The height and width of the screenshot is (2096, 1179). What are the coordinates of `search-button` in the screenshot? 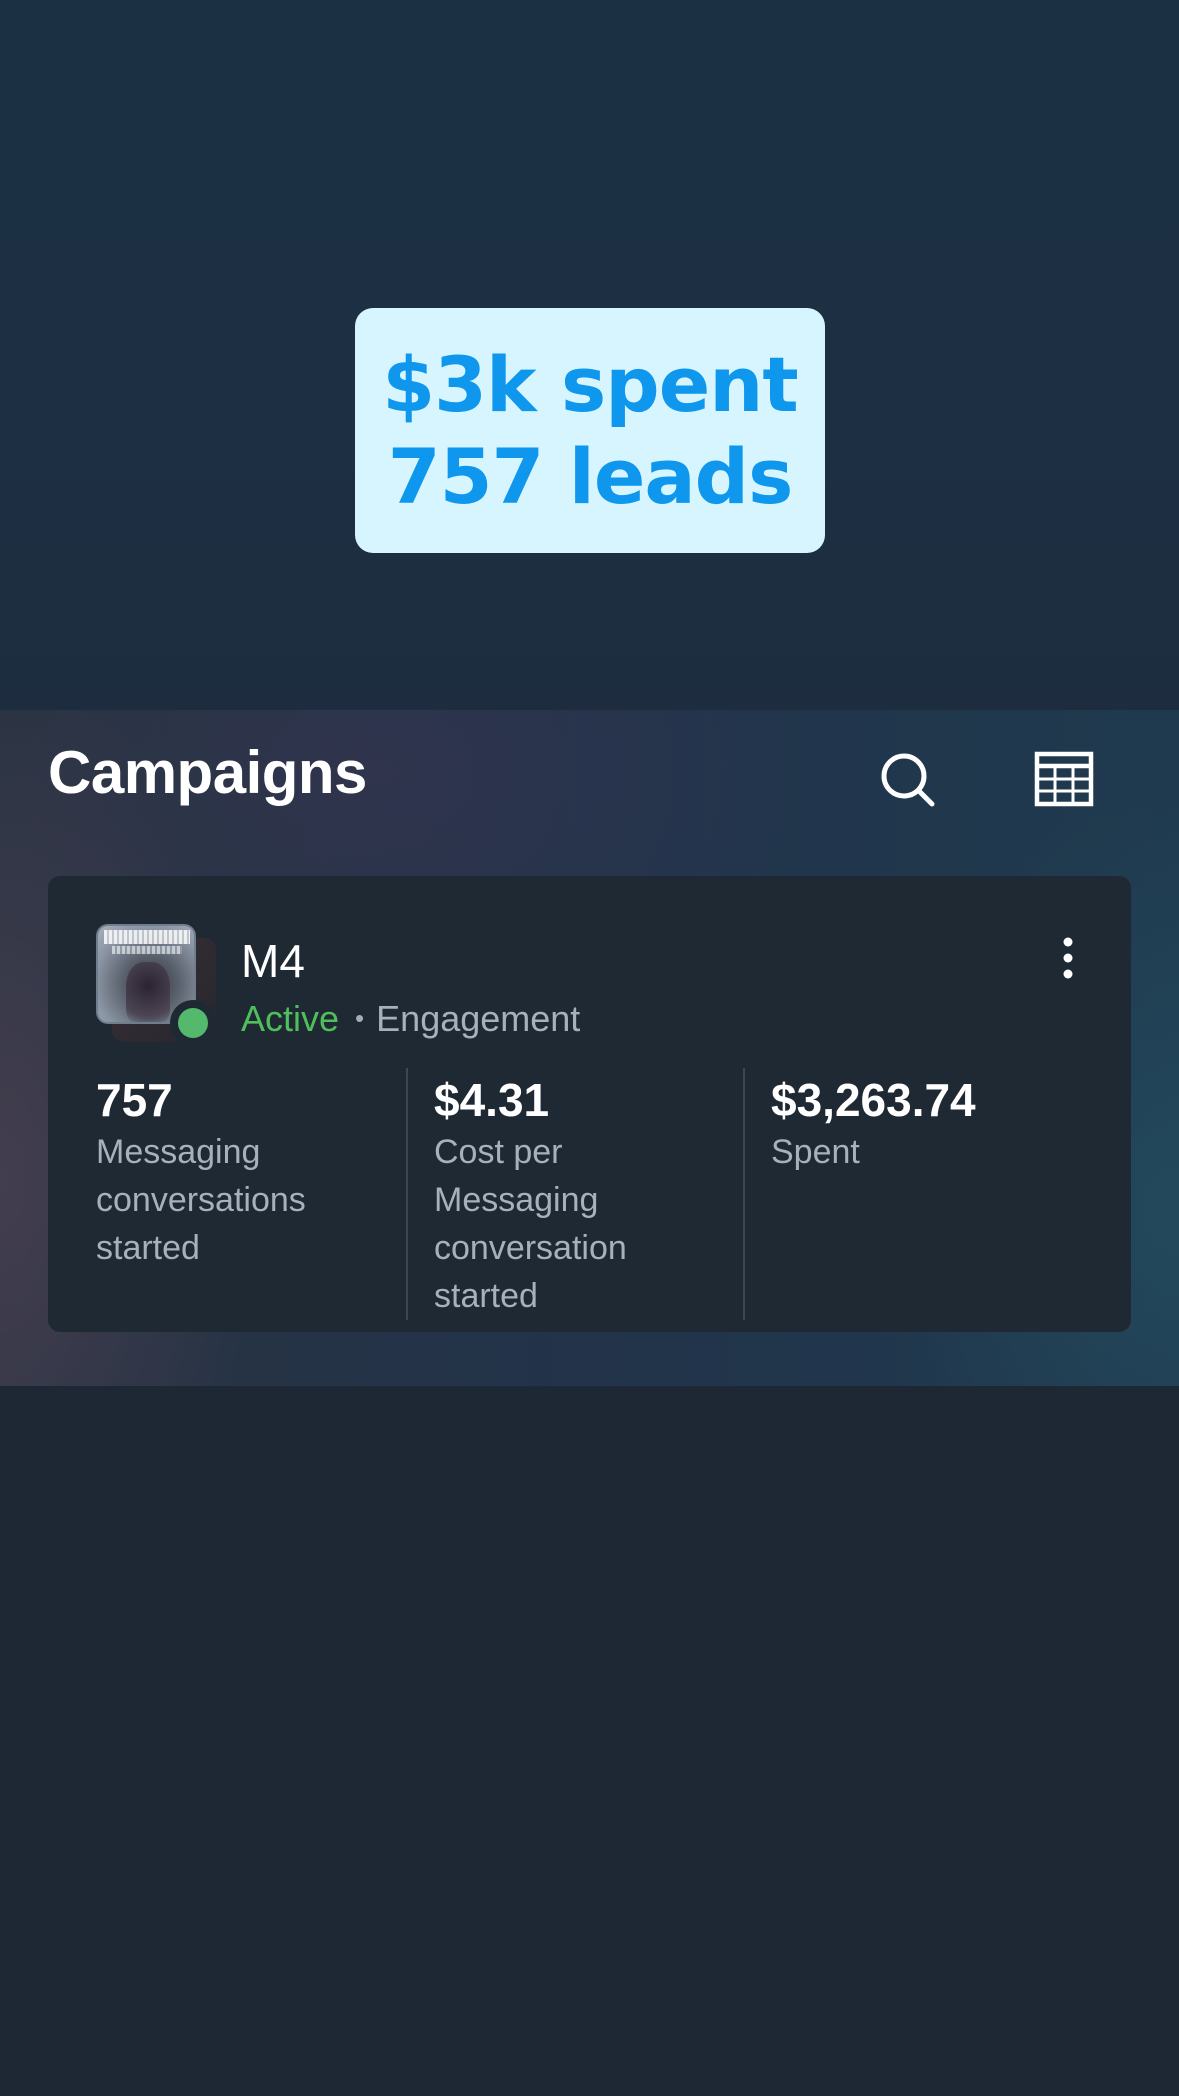 It's located at (908, 780).